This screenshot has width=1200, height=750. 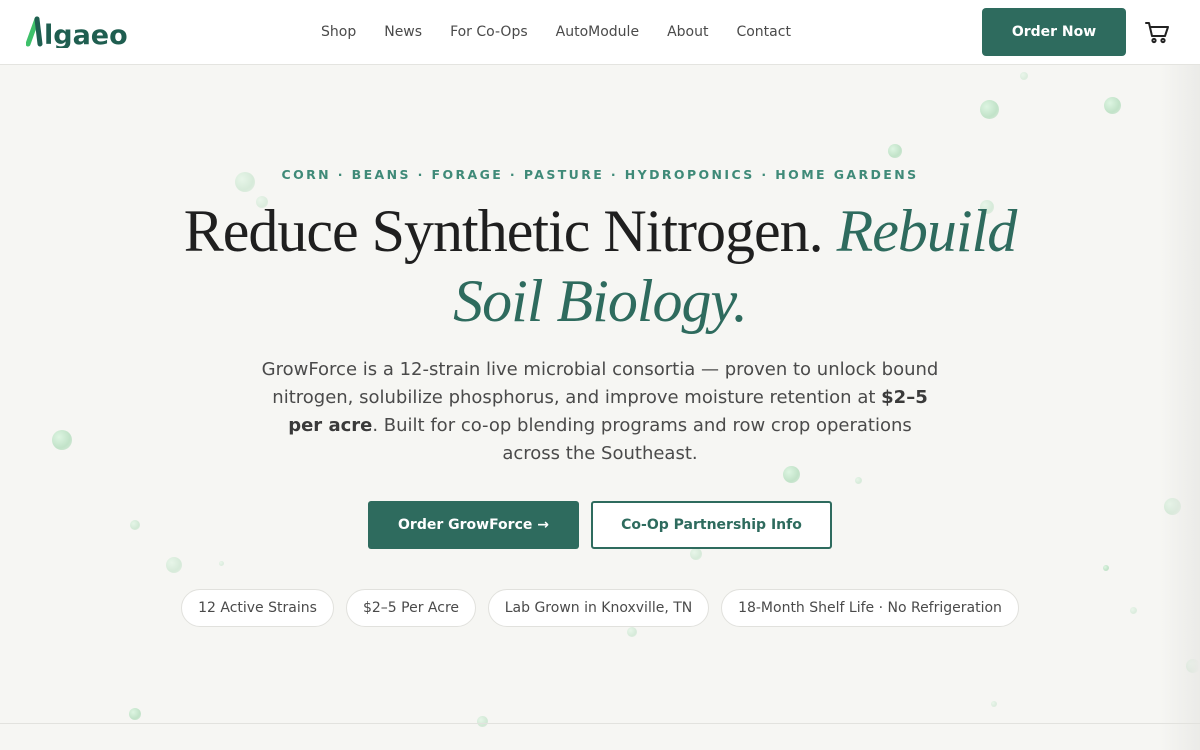 What do you see at coordinates (489, 32) in the screenshot?
I see `nav-item-for-co-ops: For Co-Ops` at bounding box center [489, 32].